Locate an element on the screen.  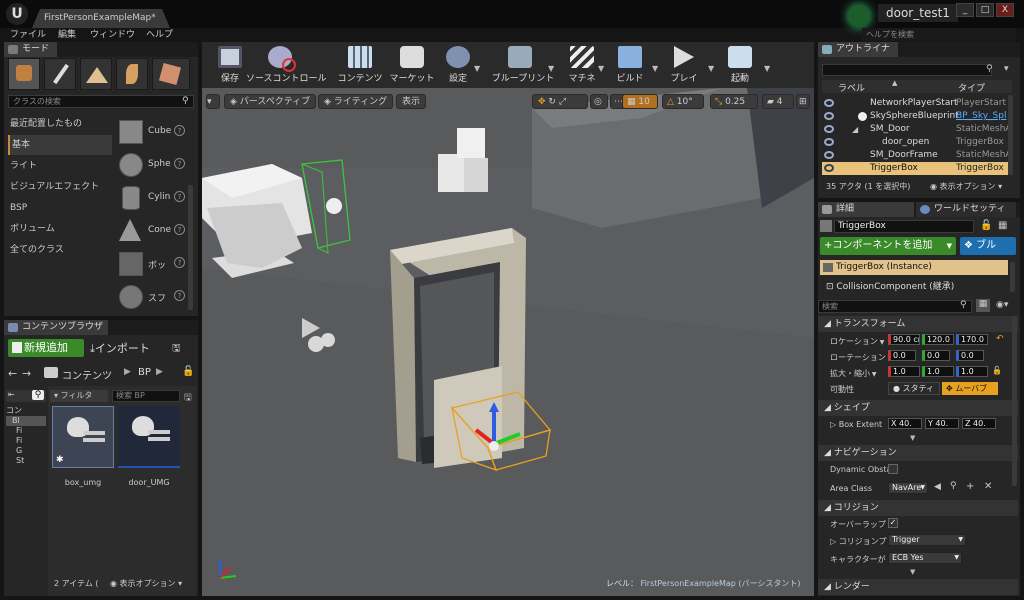
outliner-settings-icon: ▾ is located at coordinates (1006, 69).